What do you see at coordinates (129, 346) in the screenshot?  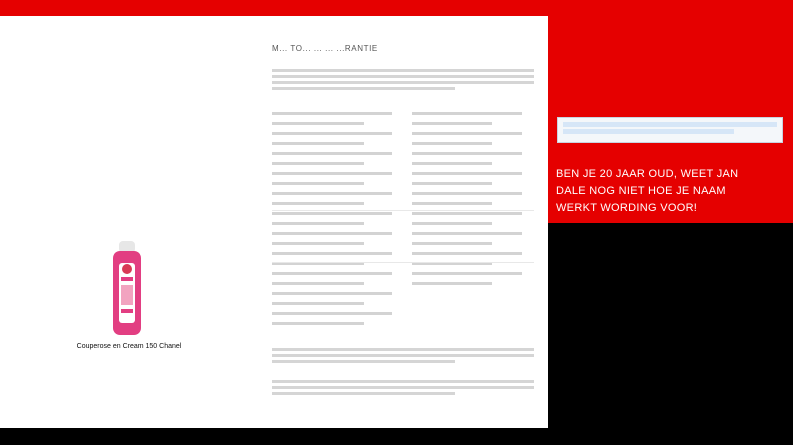 I see `product-caption: Couperose en Cream 150 Chanel` at bounding box center [129, 346].